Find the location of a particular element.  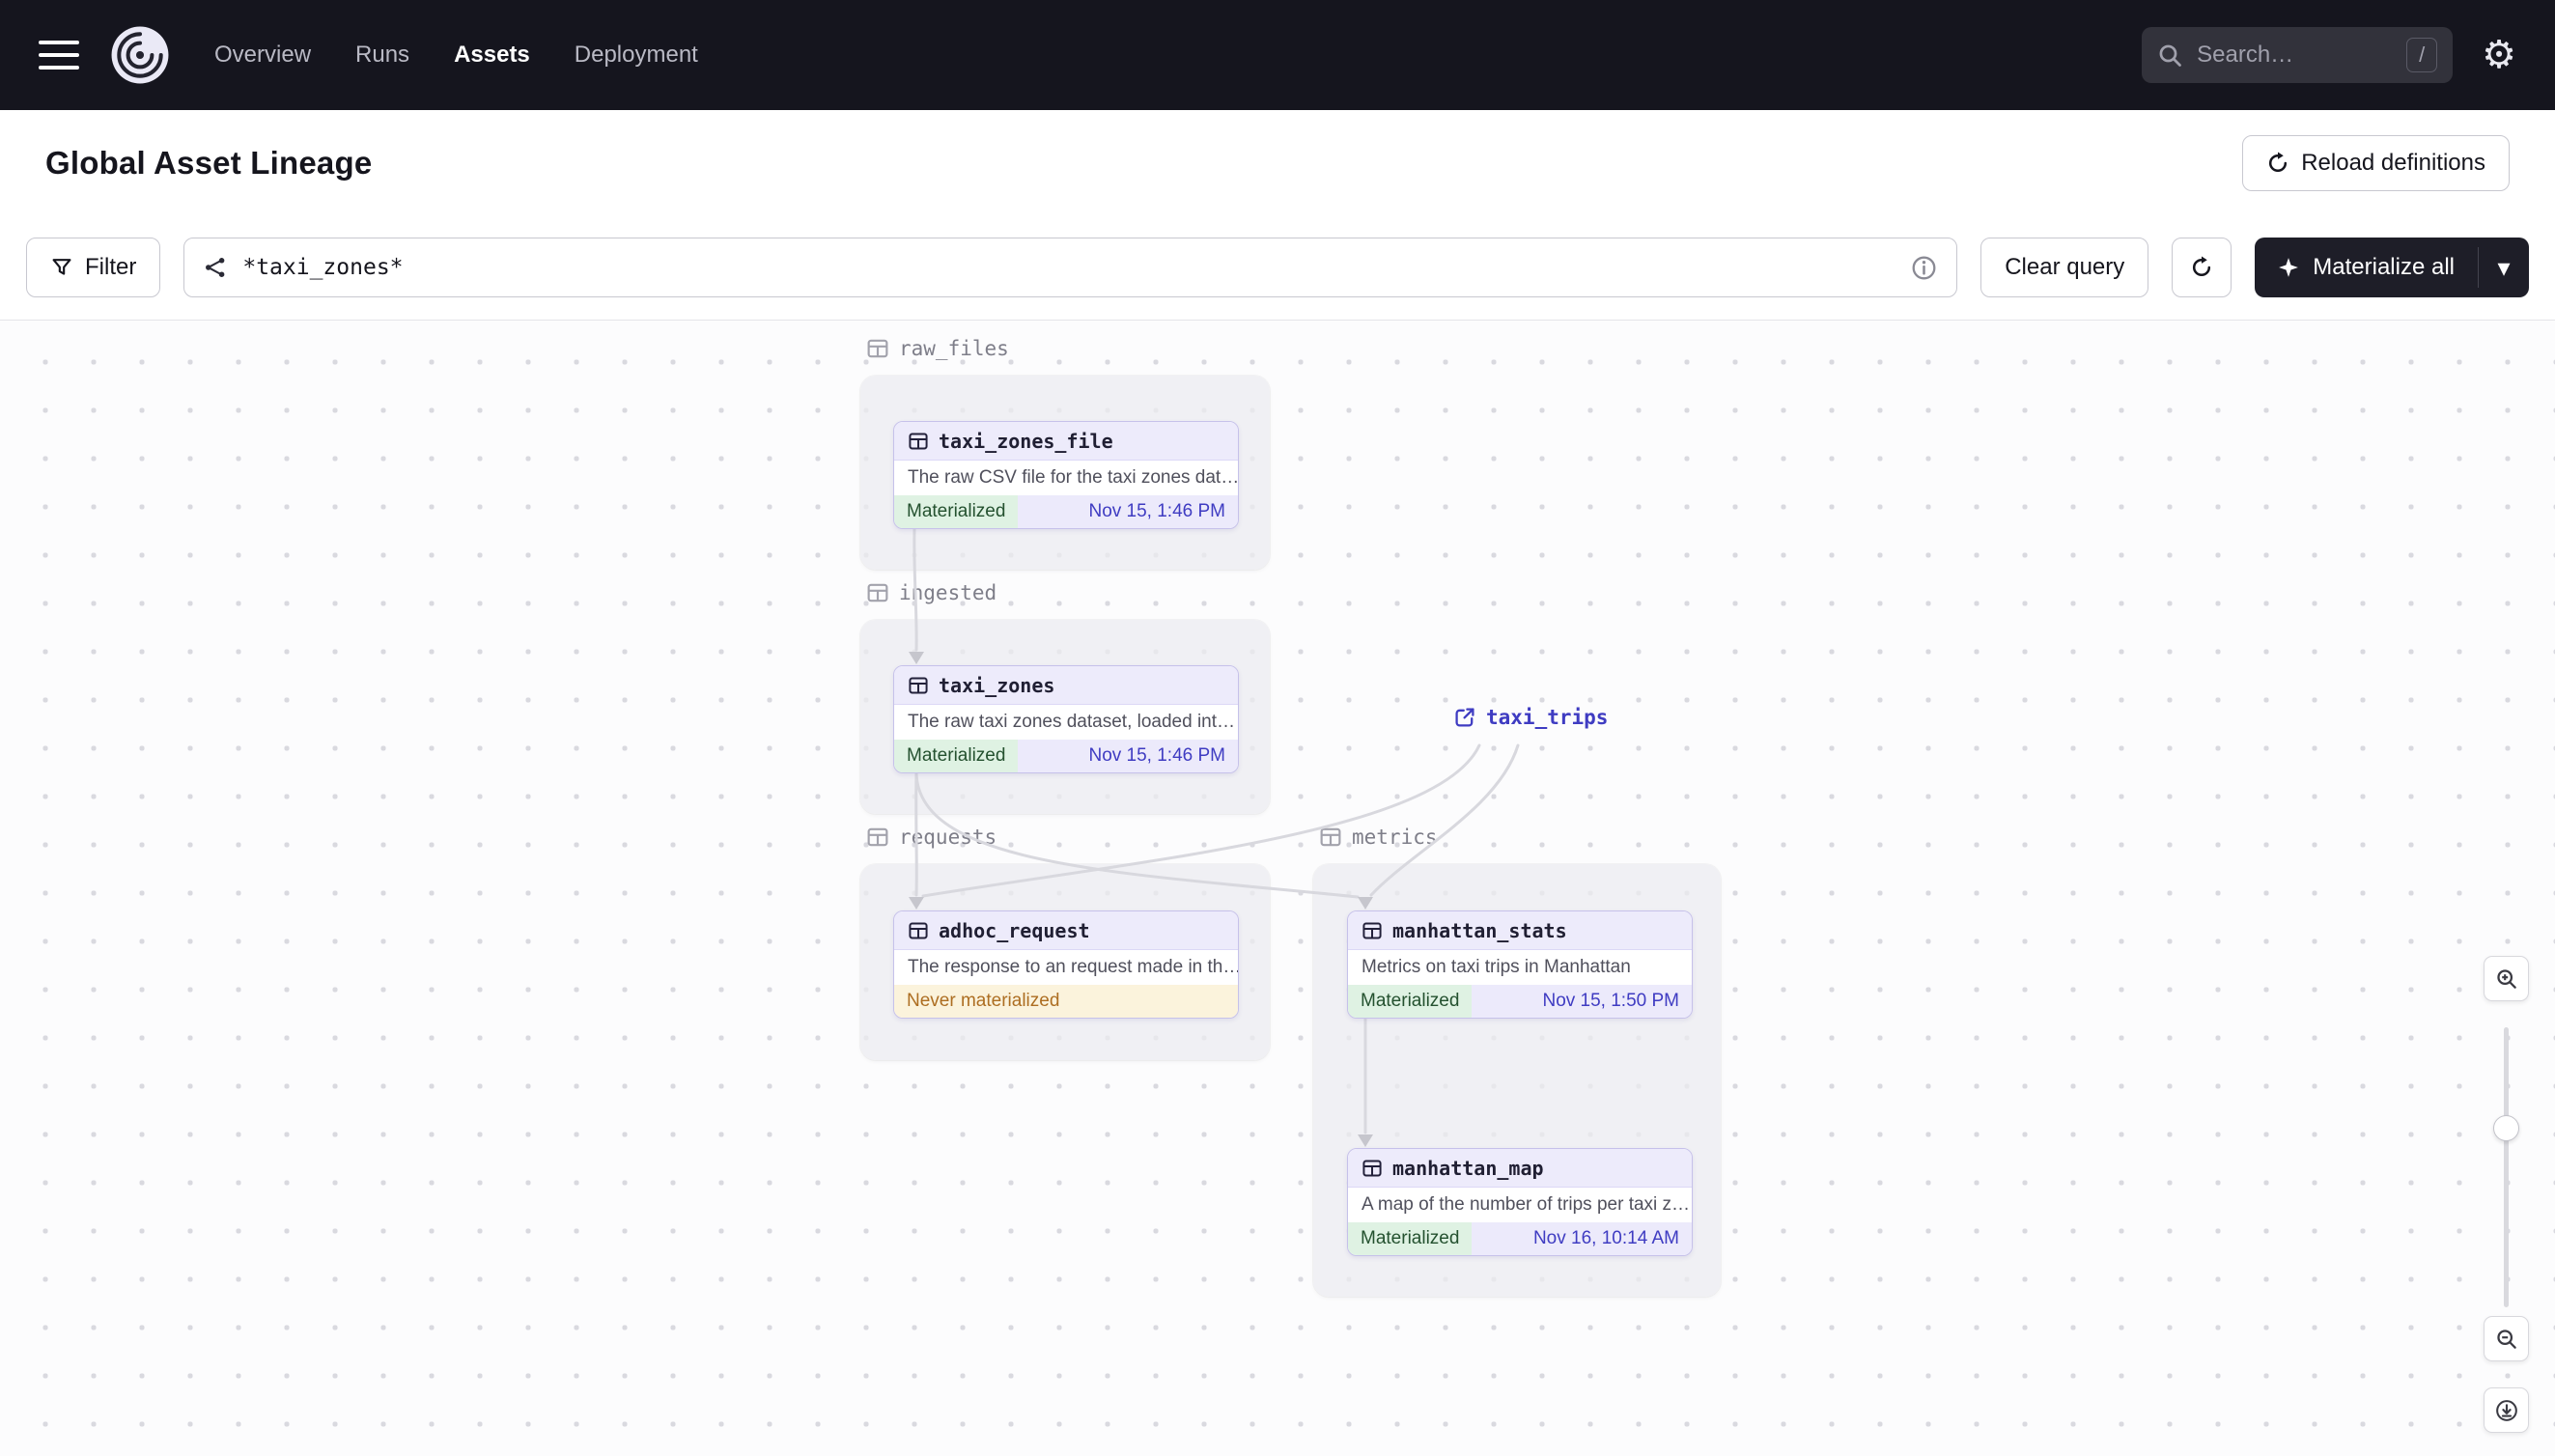

external-asset-name: taxi_trips is located at coordinates (1547, 718).